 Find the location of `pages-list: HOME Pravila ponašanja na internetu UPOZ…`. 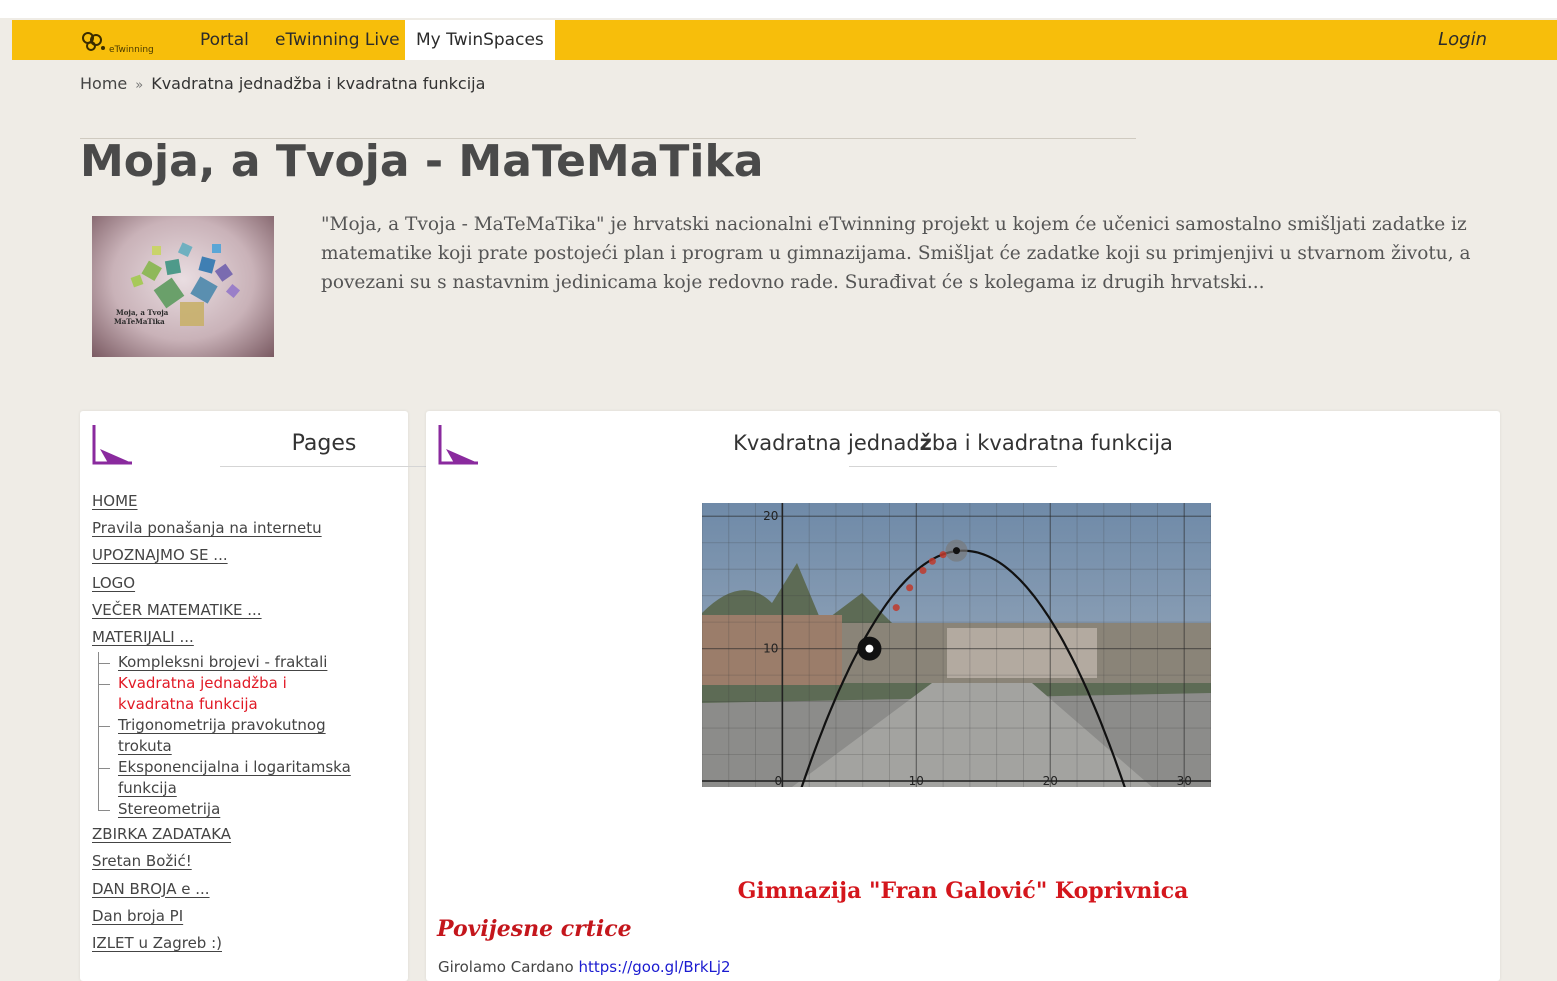

pages-list: HOME Pravila ponašanja na internetu UPOZ… is located at coordinates (242, 727).